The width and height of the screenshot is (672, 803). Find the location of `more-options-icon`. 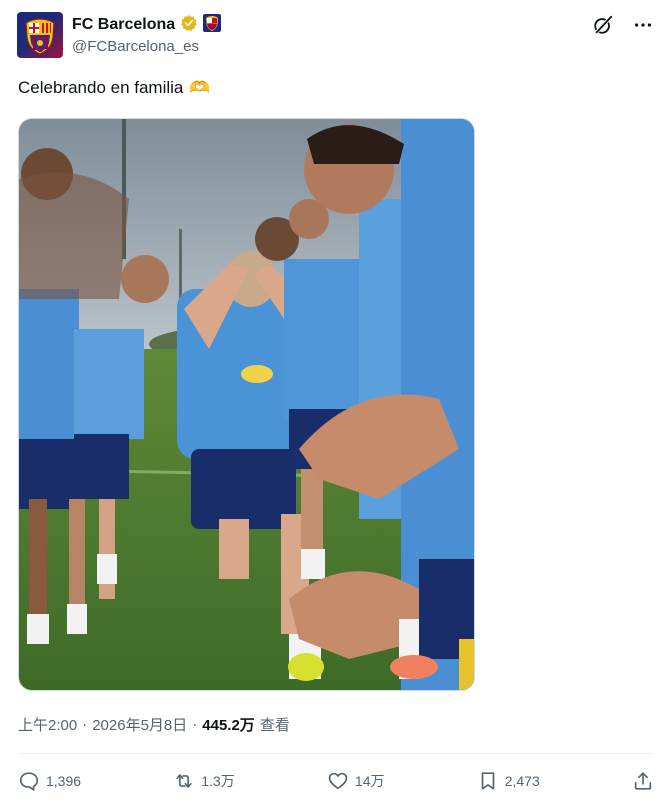

more-options-icon is located at coordinates (643, 25).